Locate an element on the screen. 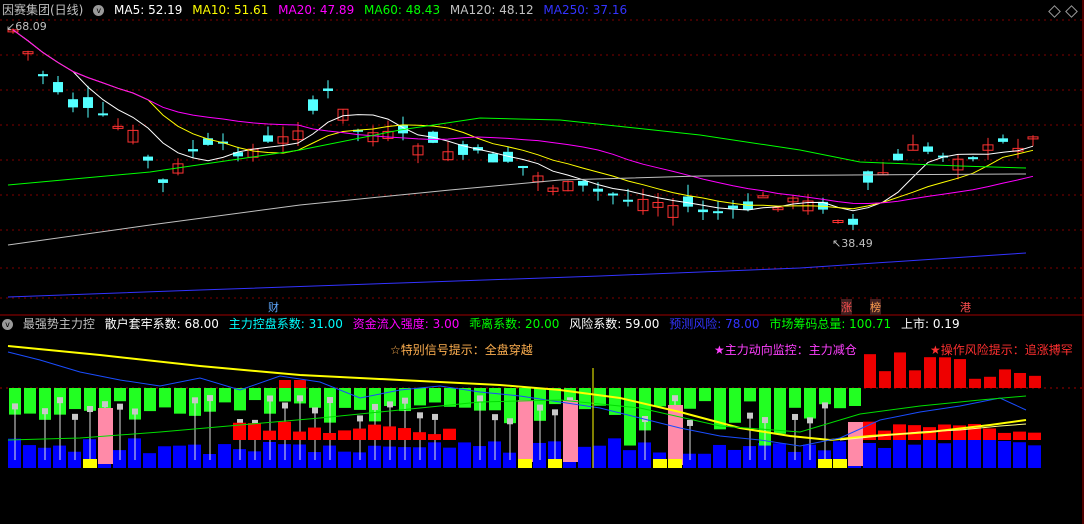 This screenshot has height=524, width=1084. event-marker-board: 榜 is located at coordinates (875, 307).